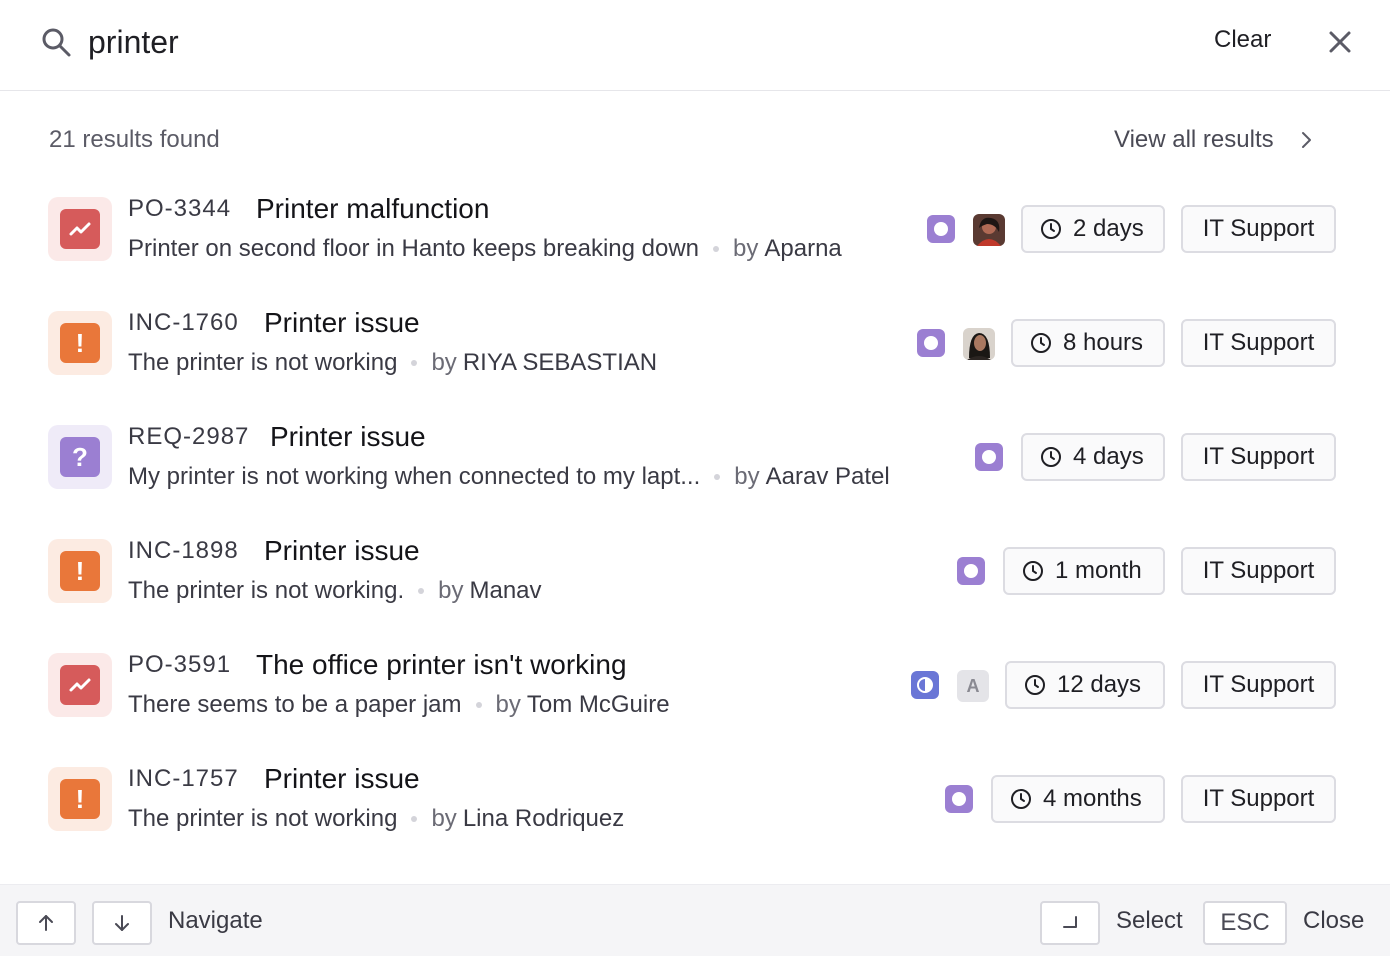  What do you see at coordinates (1093, 229) in the screenshot?
I see `age-chip: 2 days` at bounding box center [1093, 229].